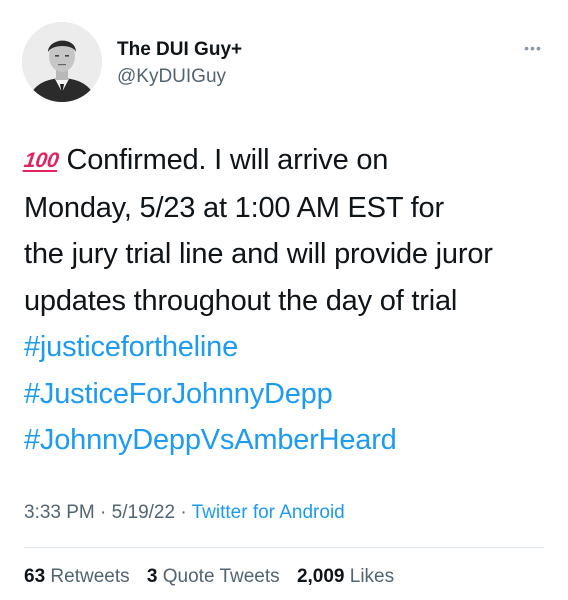  Describe the element at coordinates (320, 576) in the screenshot. I see `likes-count: 2,009` at that location.